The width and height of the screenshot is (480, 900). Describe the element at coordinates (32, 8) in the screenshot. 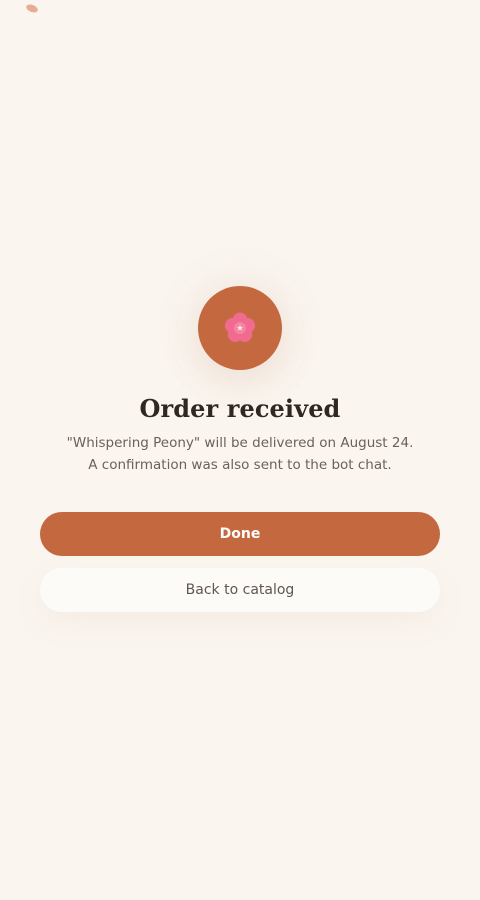

I see `petal-decoration` at that location.